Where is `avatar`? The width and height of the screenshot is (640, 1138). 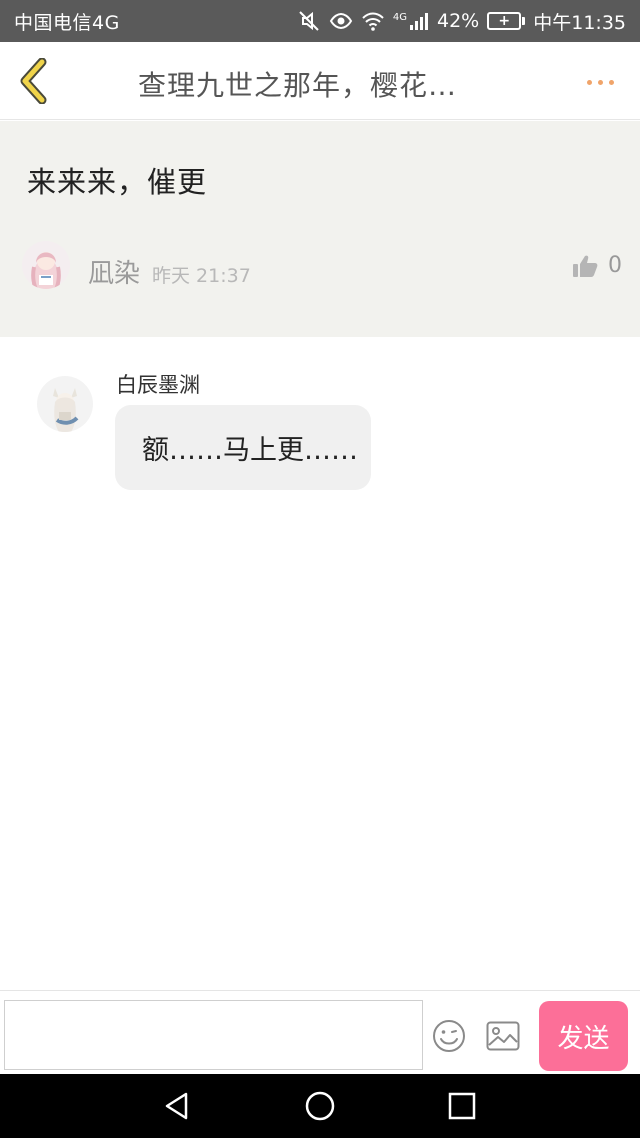 avatar is located at coordinates (46, 265).